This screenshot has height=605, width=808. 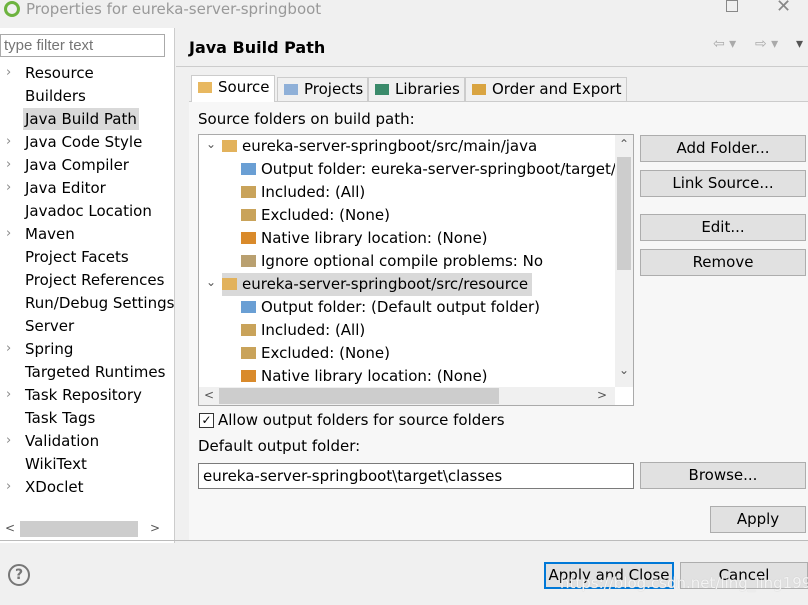 I want to click on tab-projects: Projects, so click(x=323, y=89).